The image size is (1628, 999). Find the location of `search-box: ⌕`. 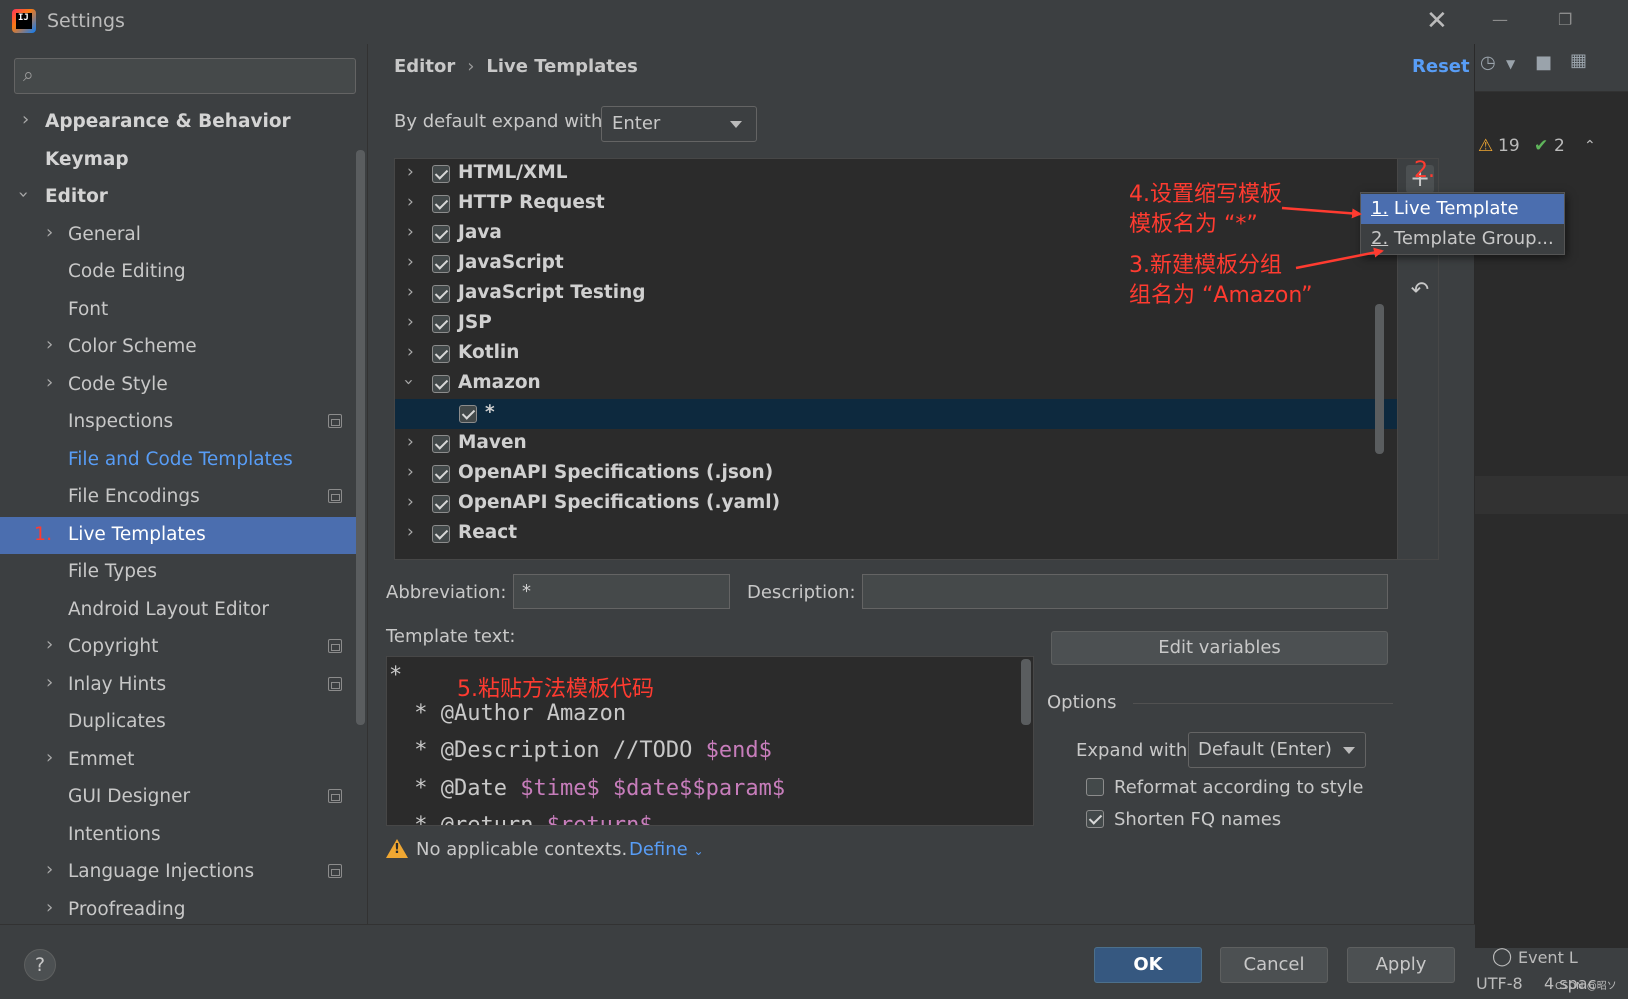

search-box: ⌕ is located at coordinates (185, 76).